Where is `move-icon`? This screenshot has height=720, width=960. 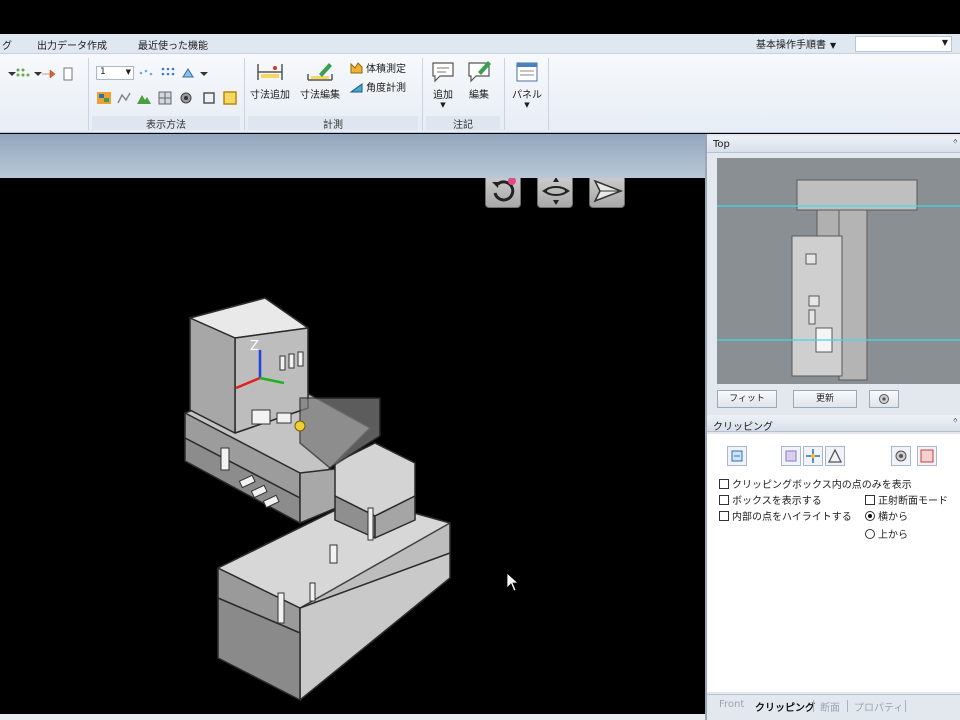
move-icon is located at coordinates (813, 456).